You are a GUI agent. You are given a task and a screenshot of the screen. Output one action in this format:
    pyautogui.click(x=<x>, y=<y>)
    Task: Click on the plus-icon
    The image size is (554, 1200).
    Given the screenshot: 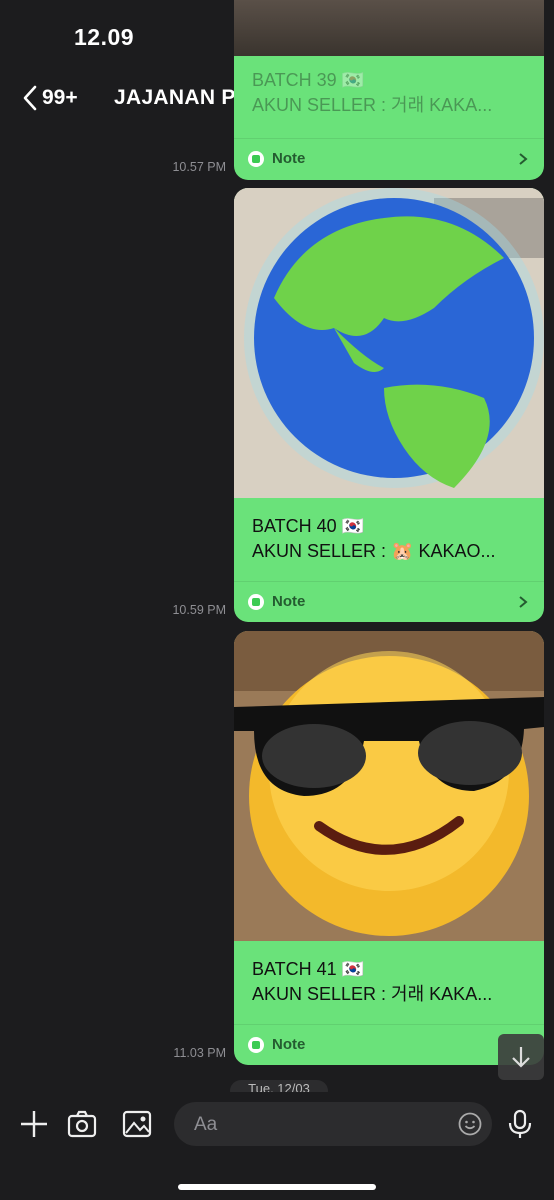 What is the action you would take?
    pyautogui.click(x=34, y=1124)
    